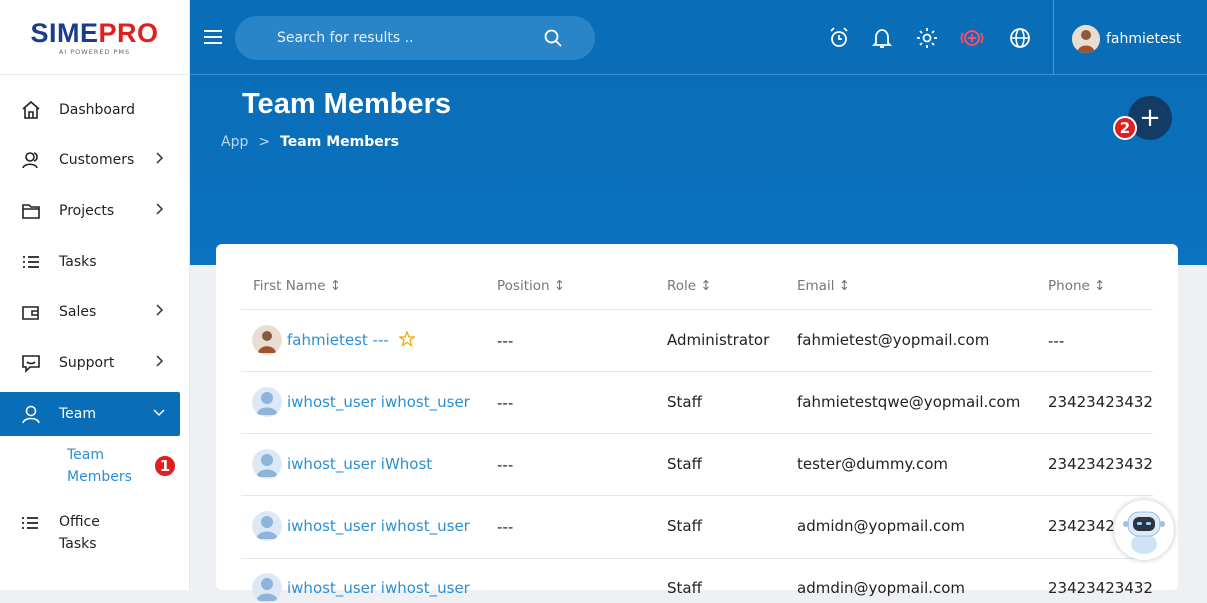 The height and width of the screenshot is (603, 1207). Describe the element at coordinates (31, 312) in the screenshot. I see `wallet-icon` at that location.